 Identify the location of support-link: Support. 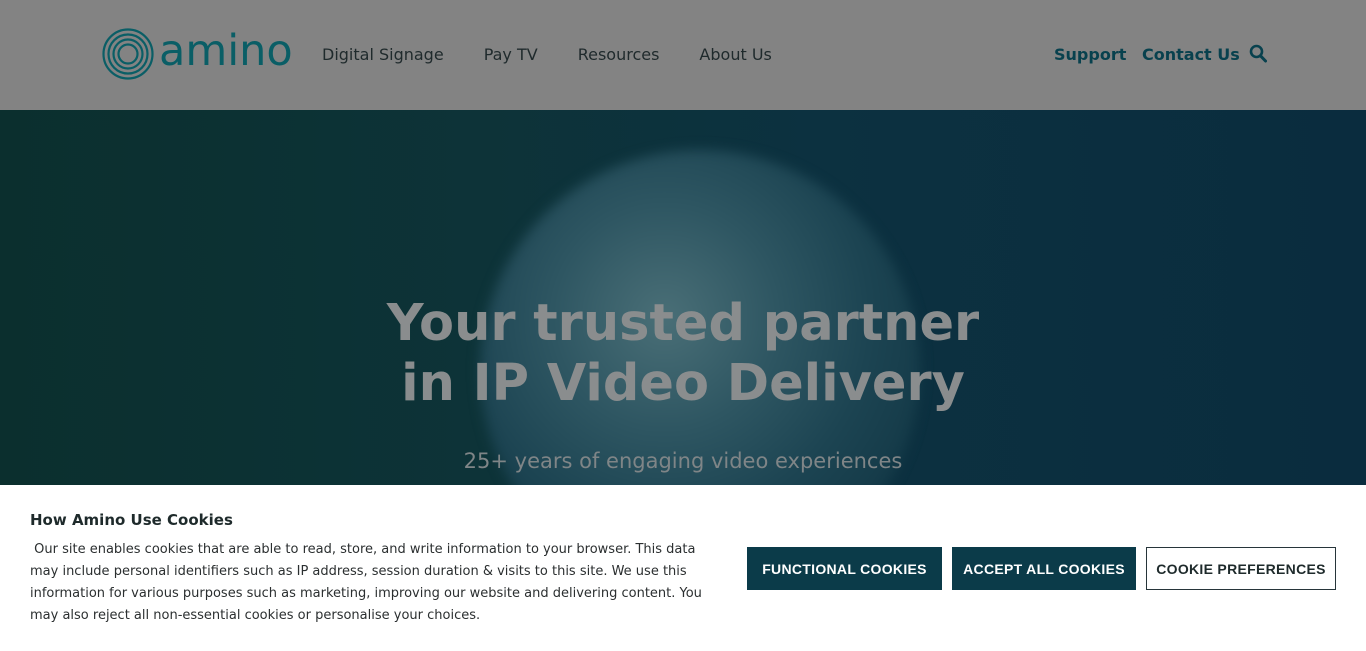
(1090, 55).